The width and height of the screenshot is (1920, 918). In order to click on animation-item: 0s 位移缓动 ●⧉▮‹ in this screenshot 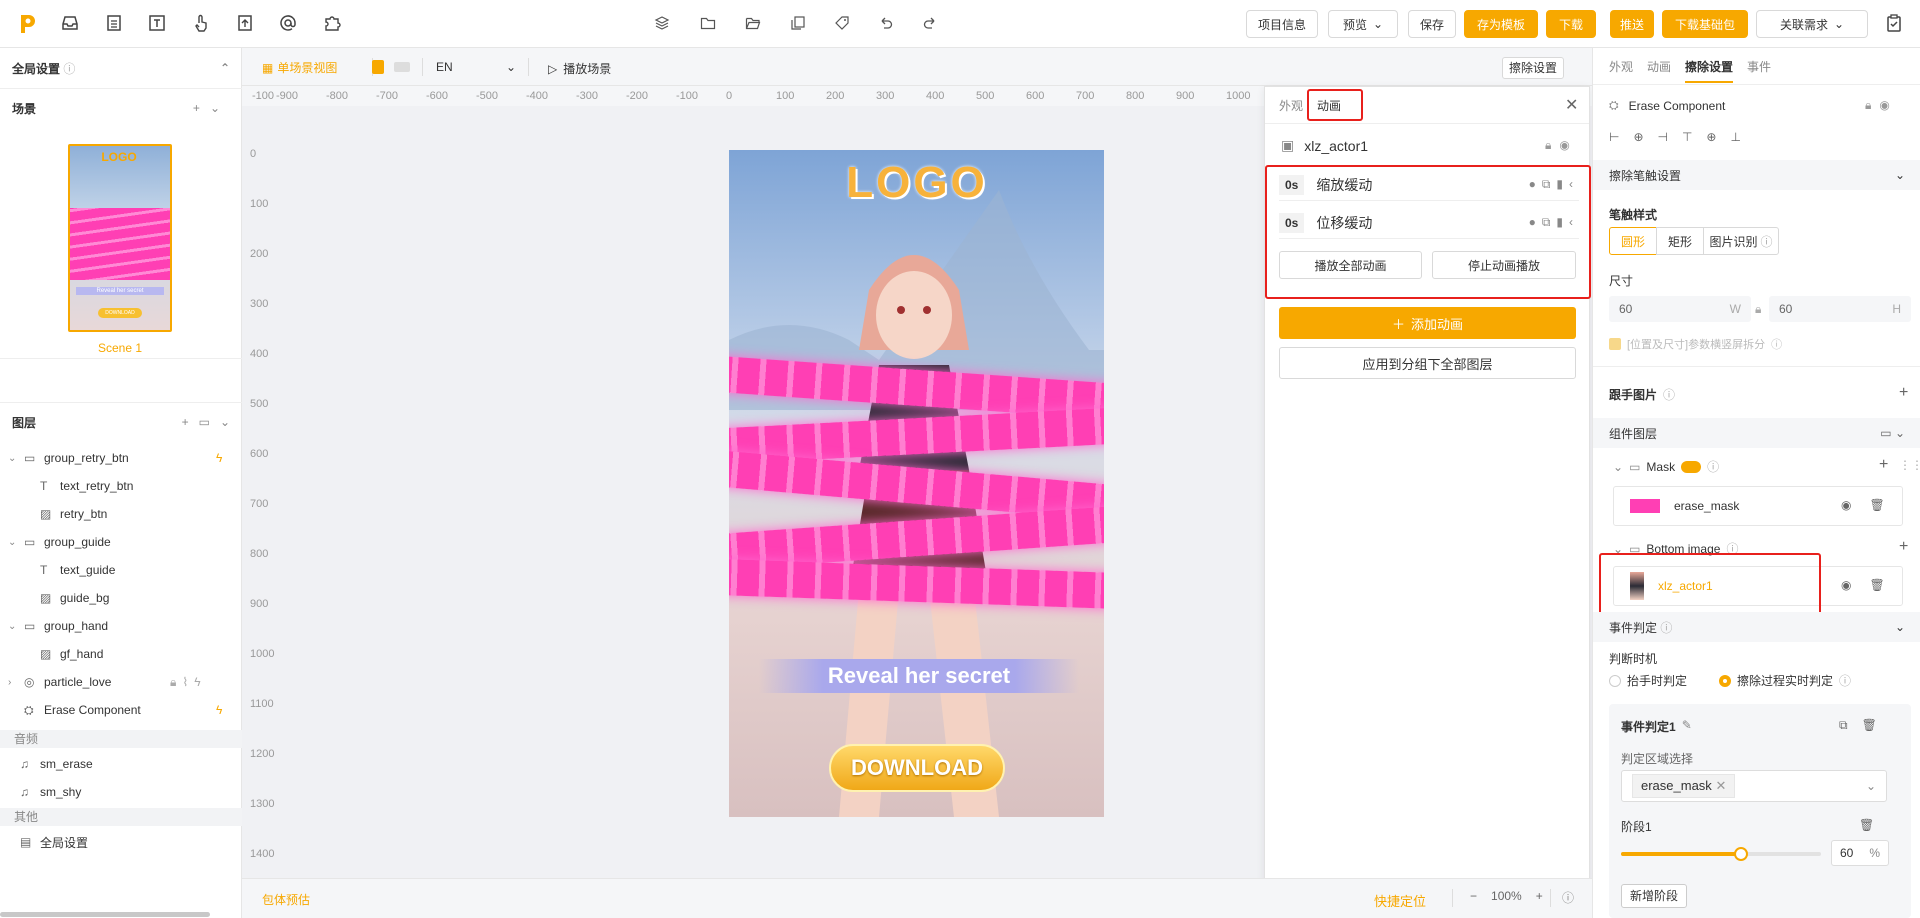, I will do `click(1429, 223)`.